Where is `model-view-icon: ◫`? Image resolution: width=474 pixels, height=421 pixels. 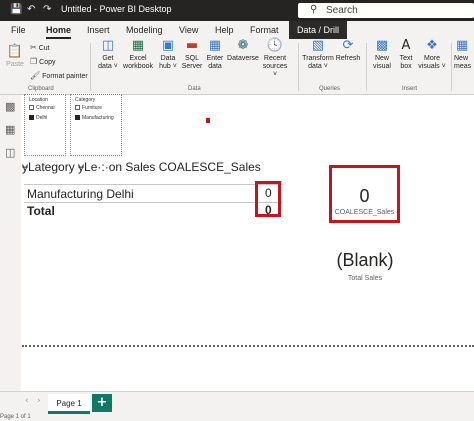 model-view-icon: ◫ is located at coordinates (10, 152).